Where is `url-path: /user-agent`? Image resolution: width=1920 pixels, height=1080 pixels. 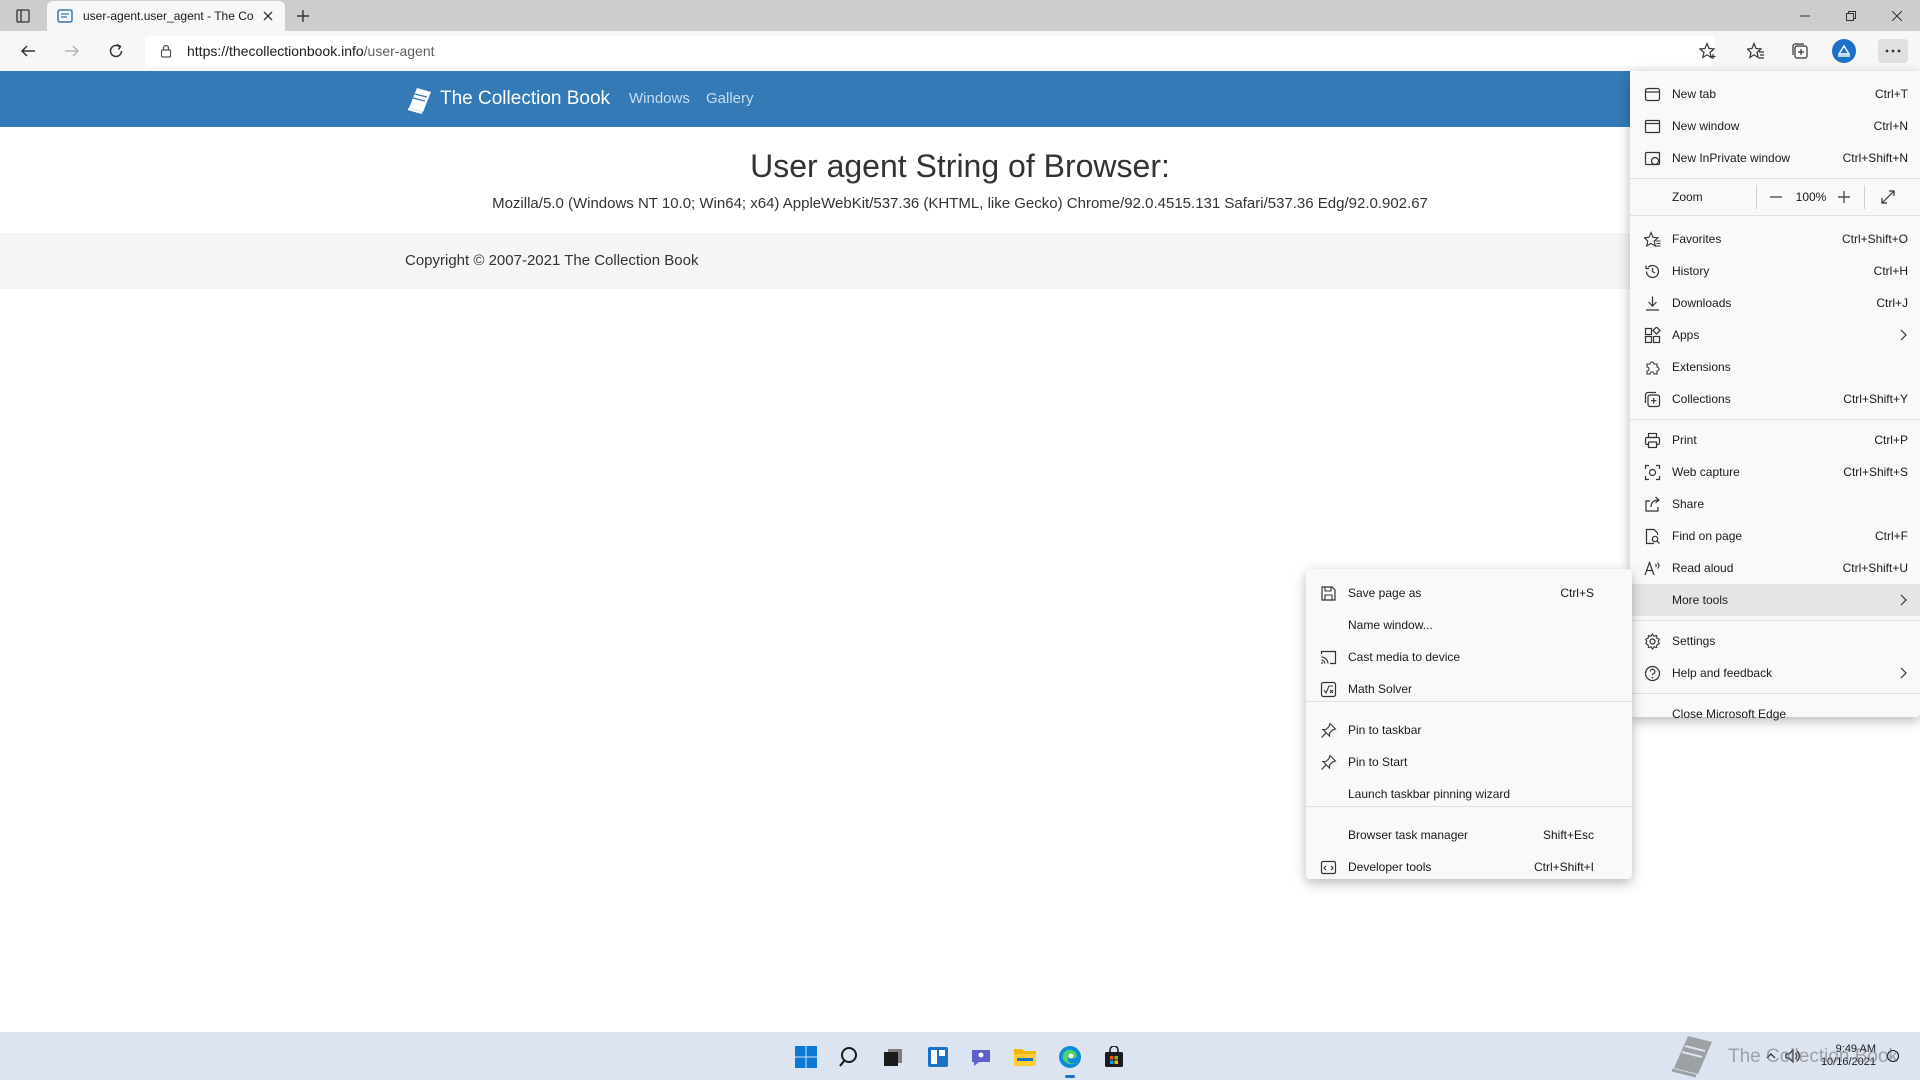
url-path: /user-agent is located at coordinates (399, 51).